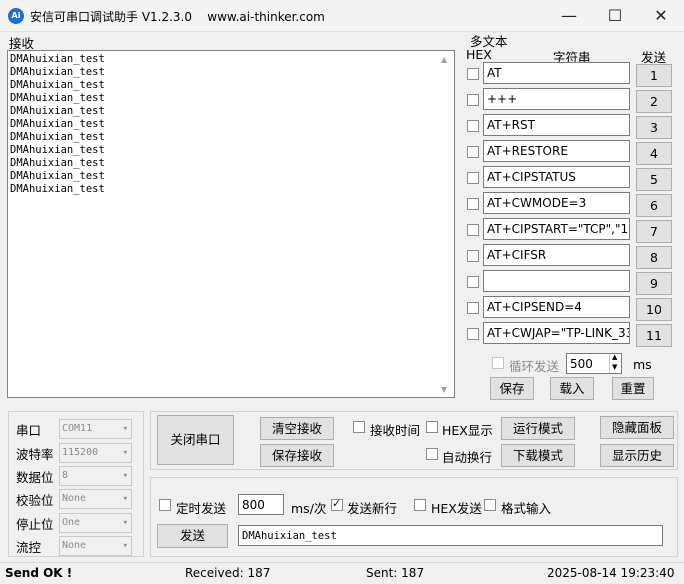 The image size is (684, 584). I want to click on multitext-string-input: AT+CIPSEND=4, so click(556, 307).